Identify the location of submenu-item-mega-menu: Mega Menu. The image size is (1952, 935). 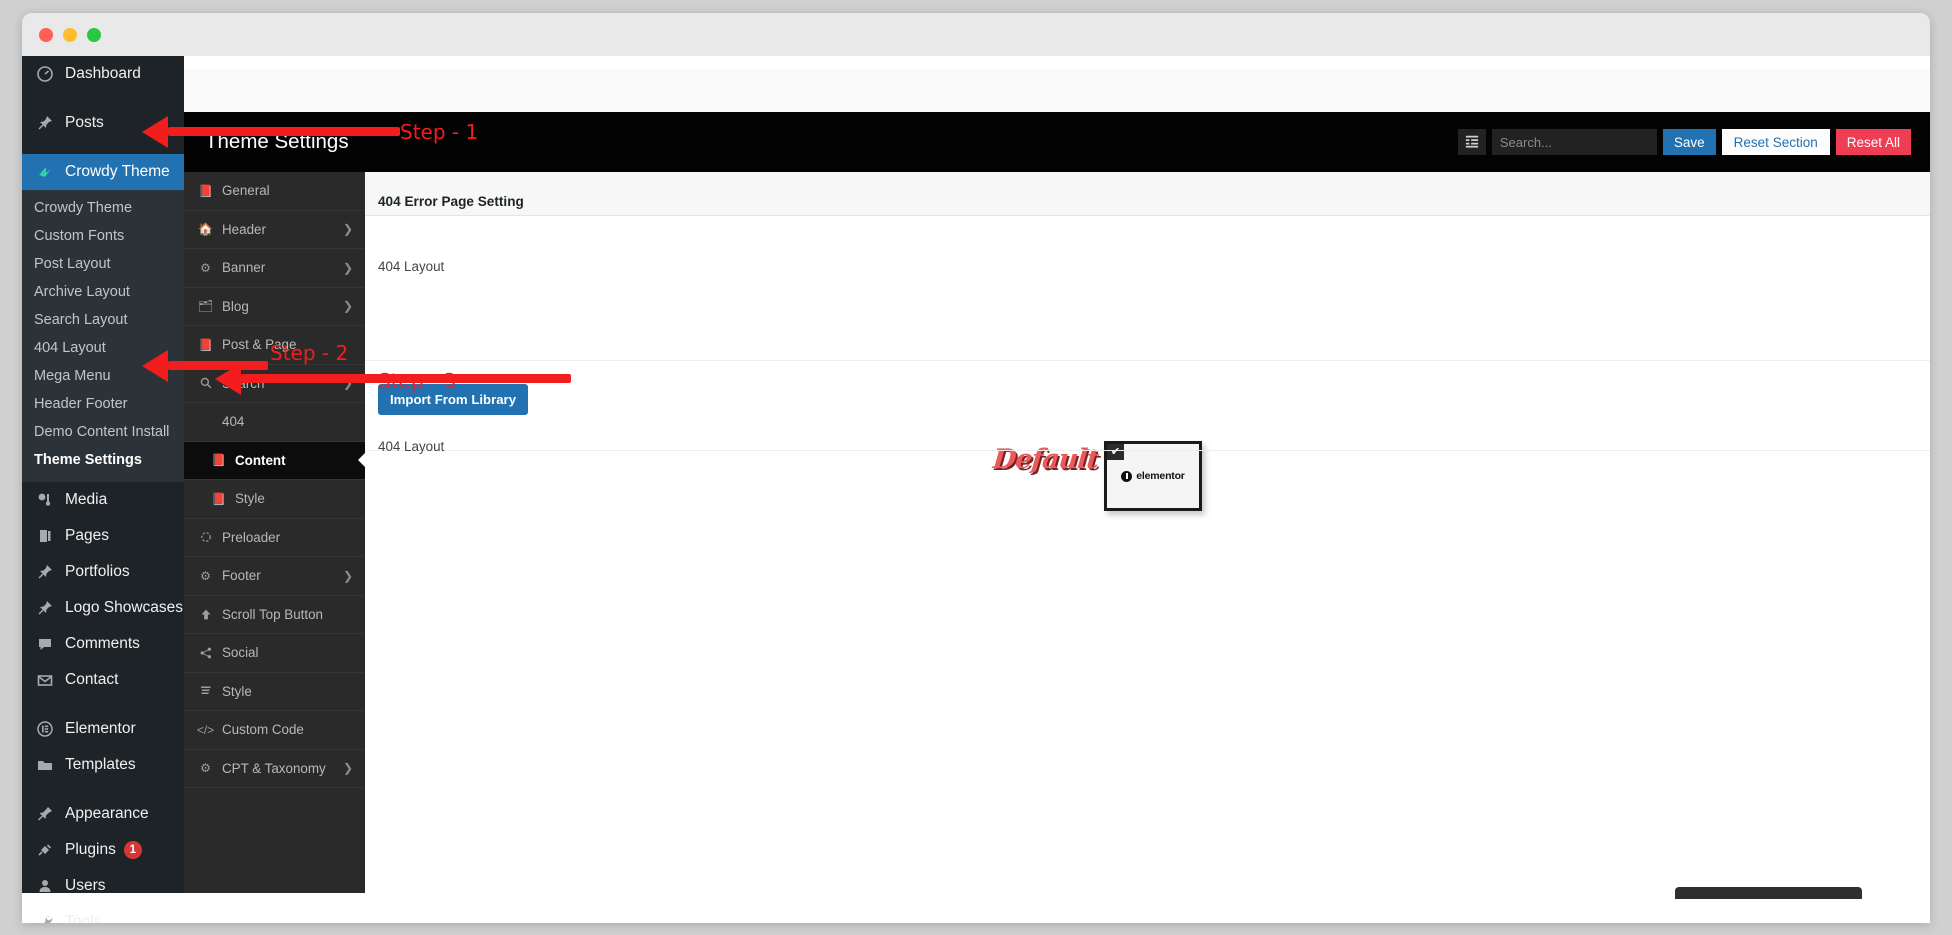
(103, 376).